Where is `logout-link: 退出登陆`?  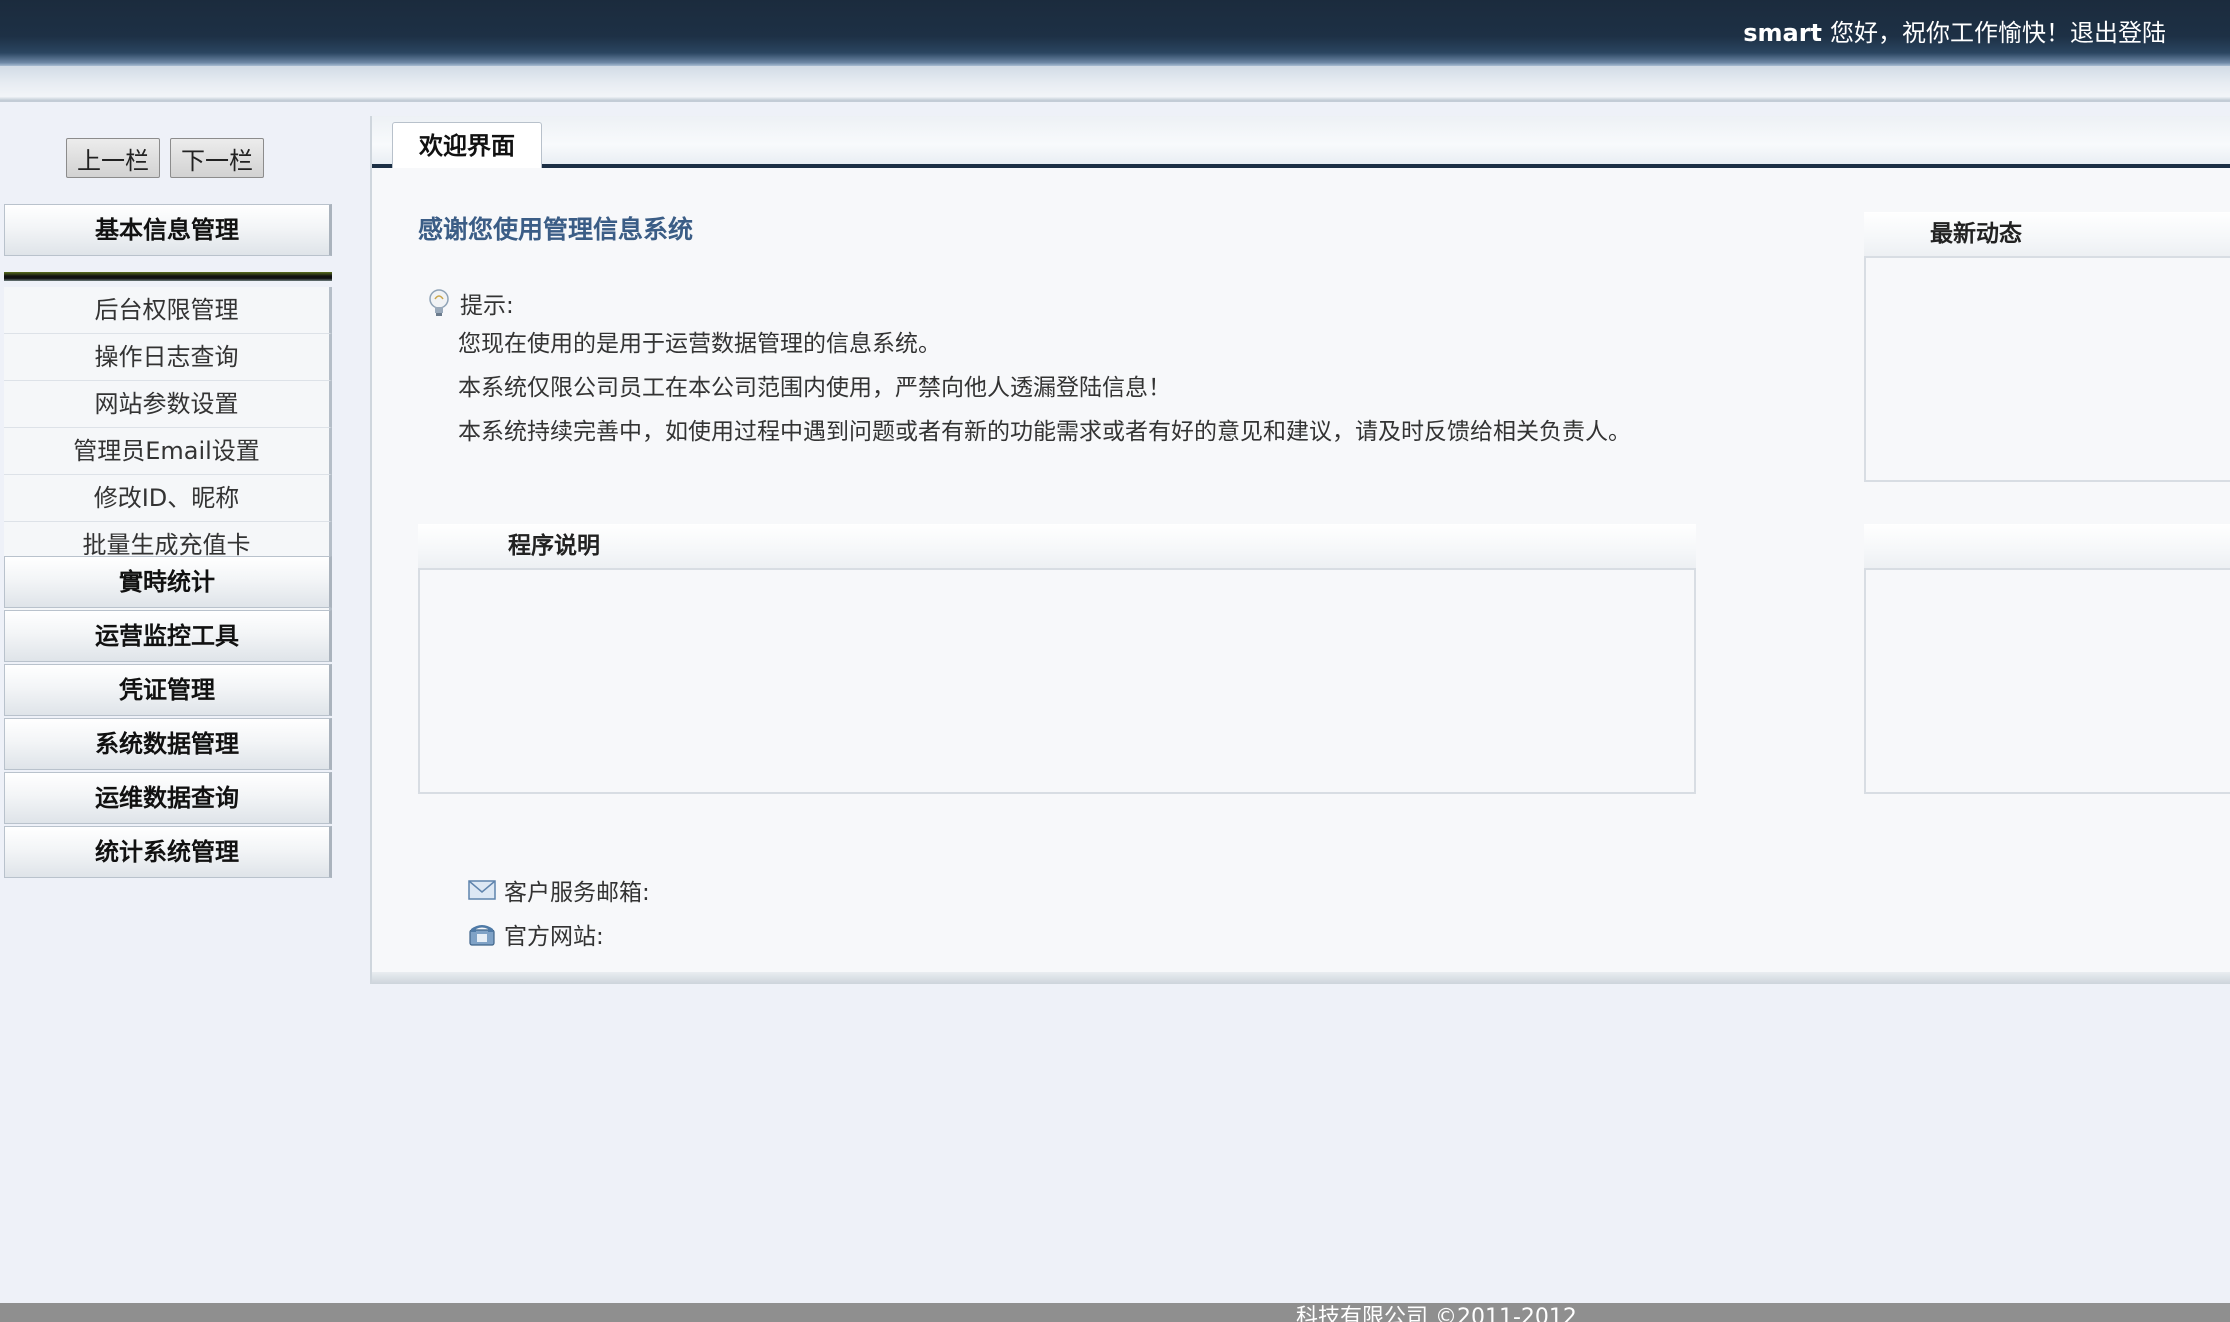 logout-link: 退出登陆 is located at coordinates (2118, 33).